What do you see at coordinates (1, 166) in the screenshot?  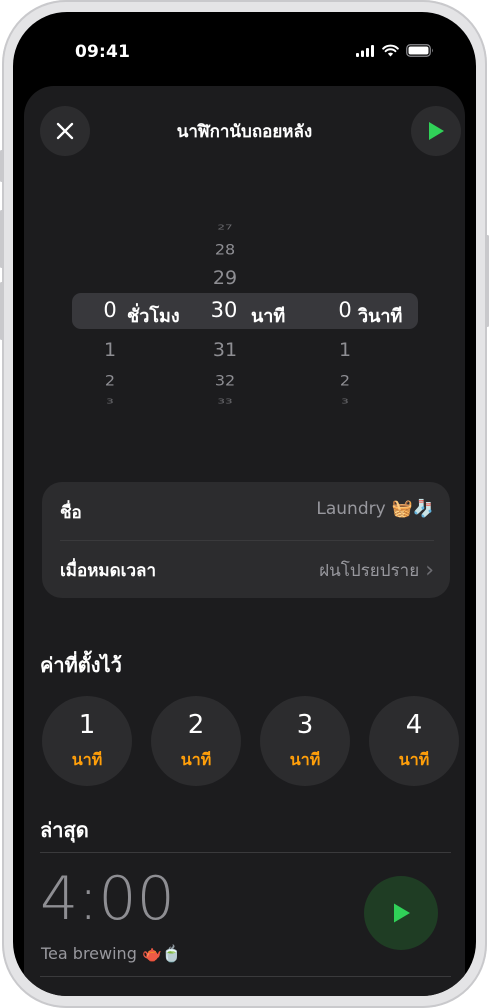 I see `action-button` at bounding box center [1, 166].